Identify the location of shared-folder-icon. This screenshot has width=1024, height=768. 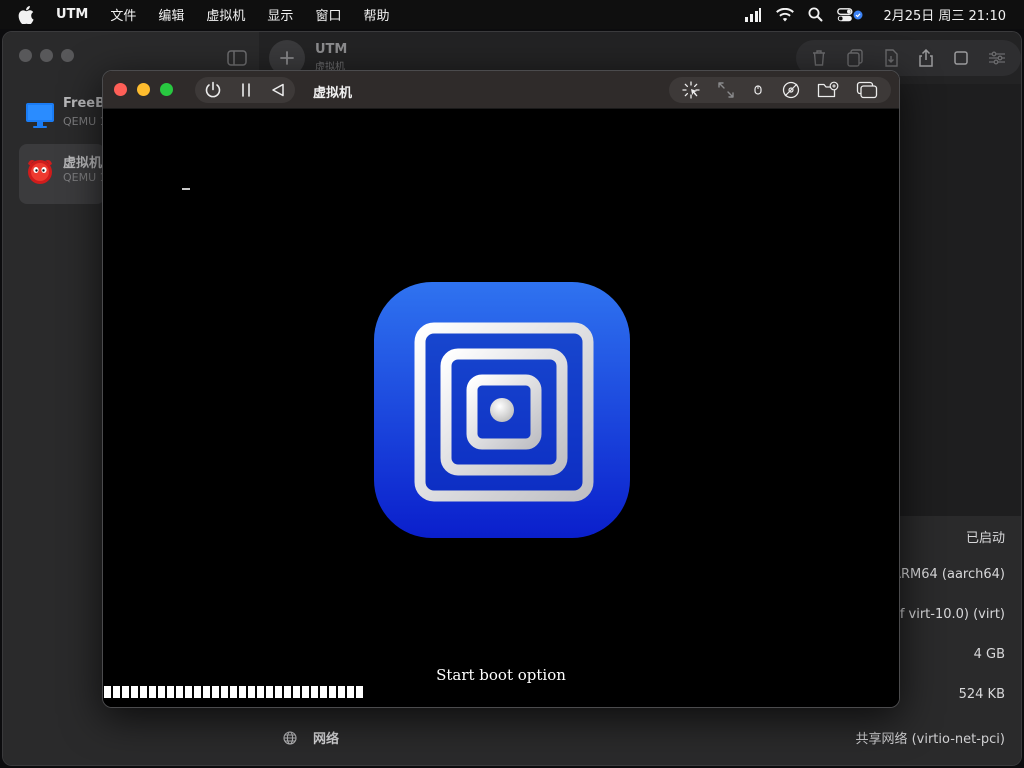
(828, 90).